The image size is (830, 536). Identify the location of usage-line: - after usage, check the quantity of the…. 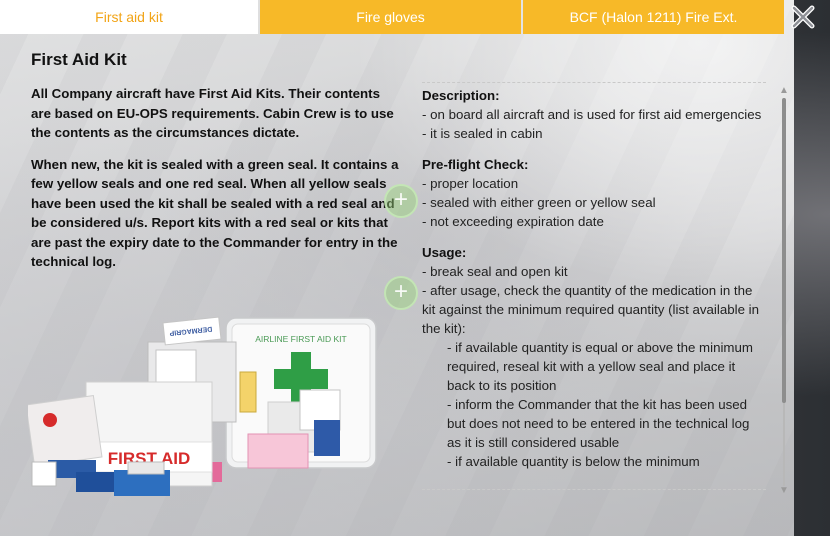
(591, 309).